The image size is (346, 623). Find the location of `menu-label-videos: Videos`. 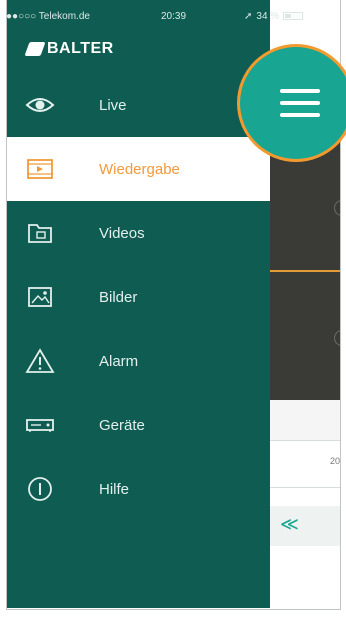

menu-label-videos: Videos is located at coordinates (122, 233).